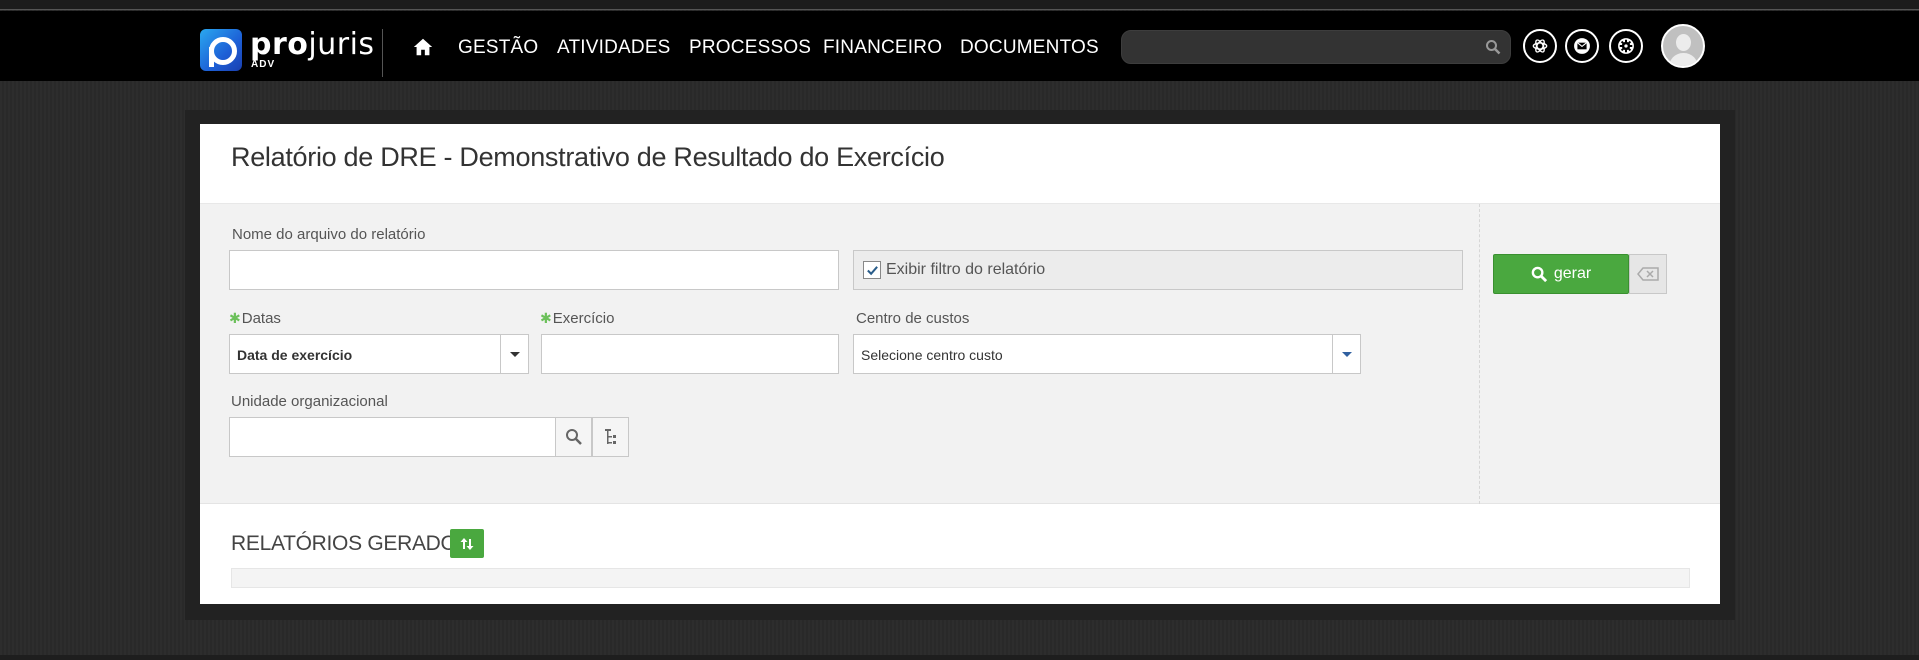 The width and height of the screenshot is (1919, 660). Describe the element at coordinates (913, 318) in the screenshot. I see `centro-custos-label: Centro de custos` at that location.